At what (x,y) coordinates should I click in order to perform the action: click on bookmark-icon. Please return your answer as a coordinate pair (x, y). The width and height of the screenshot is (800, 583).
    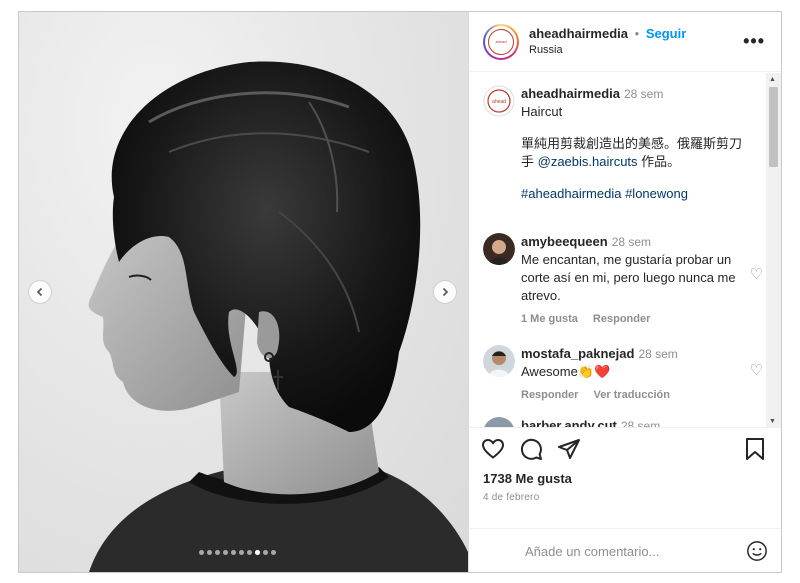
    Looking at the image, I should click on (755, 449).